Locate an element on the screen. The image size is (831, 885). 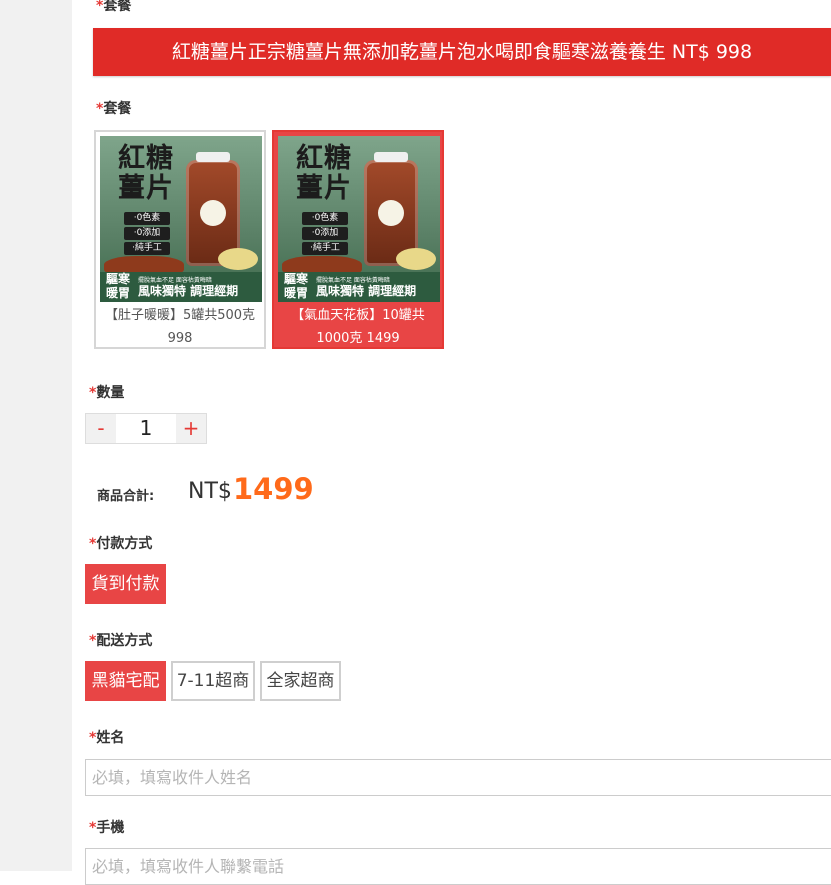
quantity-stepper: - 1 + is located at coordinates (146, 428).